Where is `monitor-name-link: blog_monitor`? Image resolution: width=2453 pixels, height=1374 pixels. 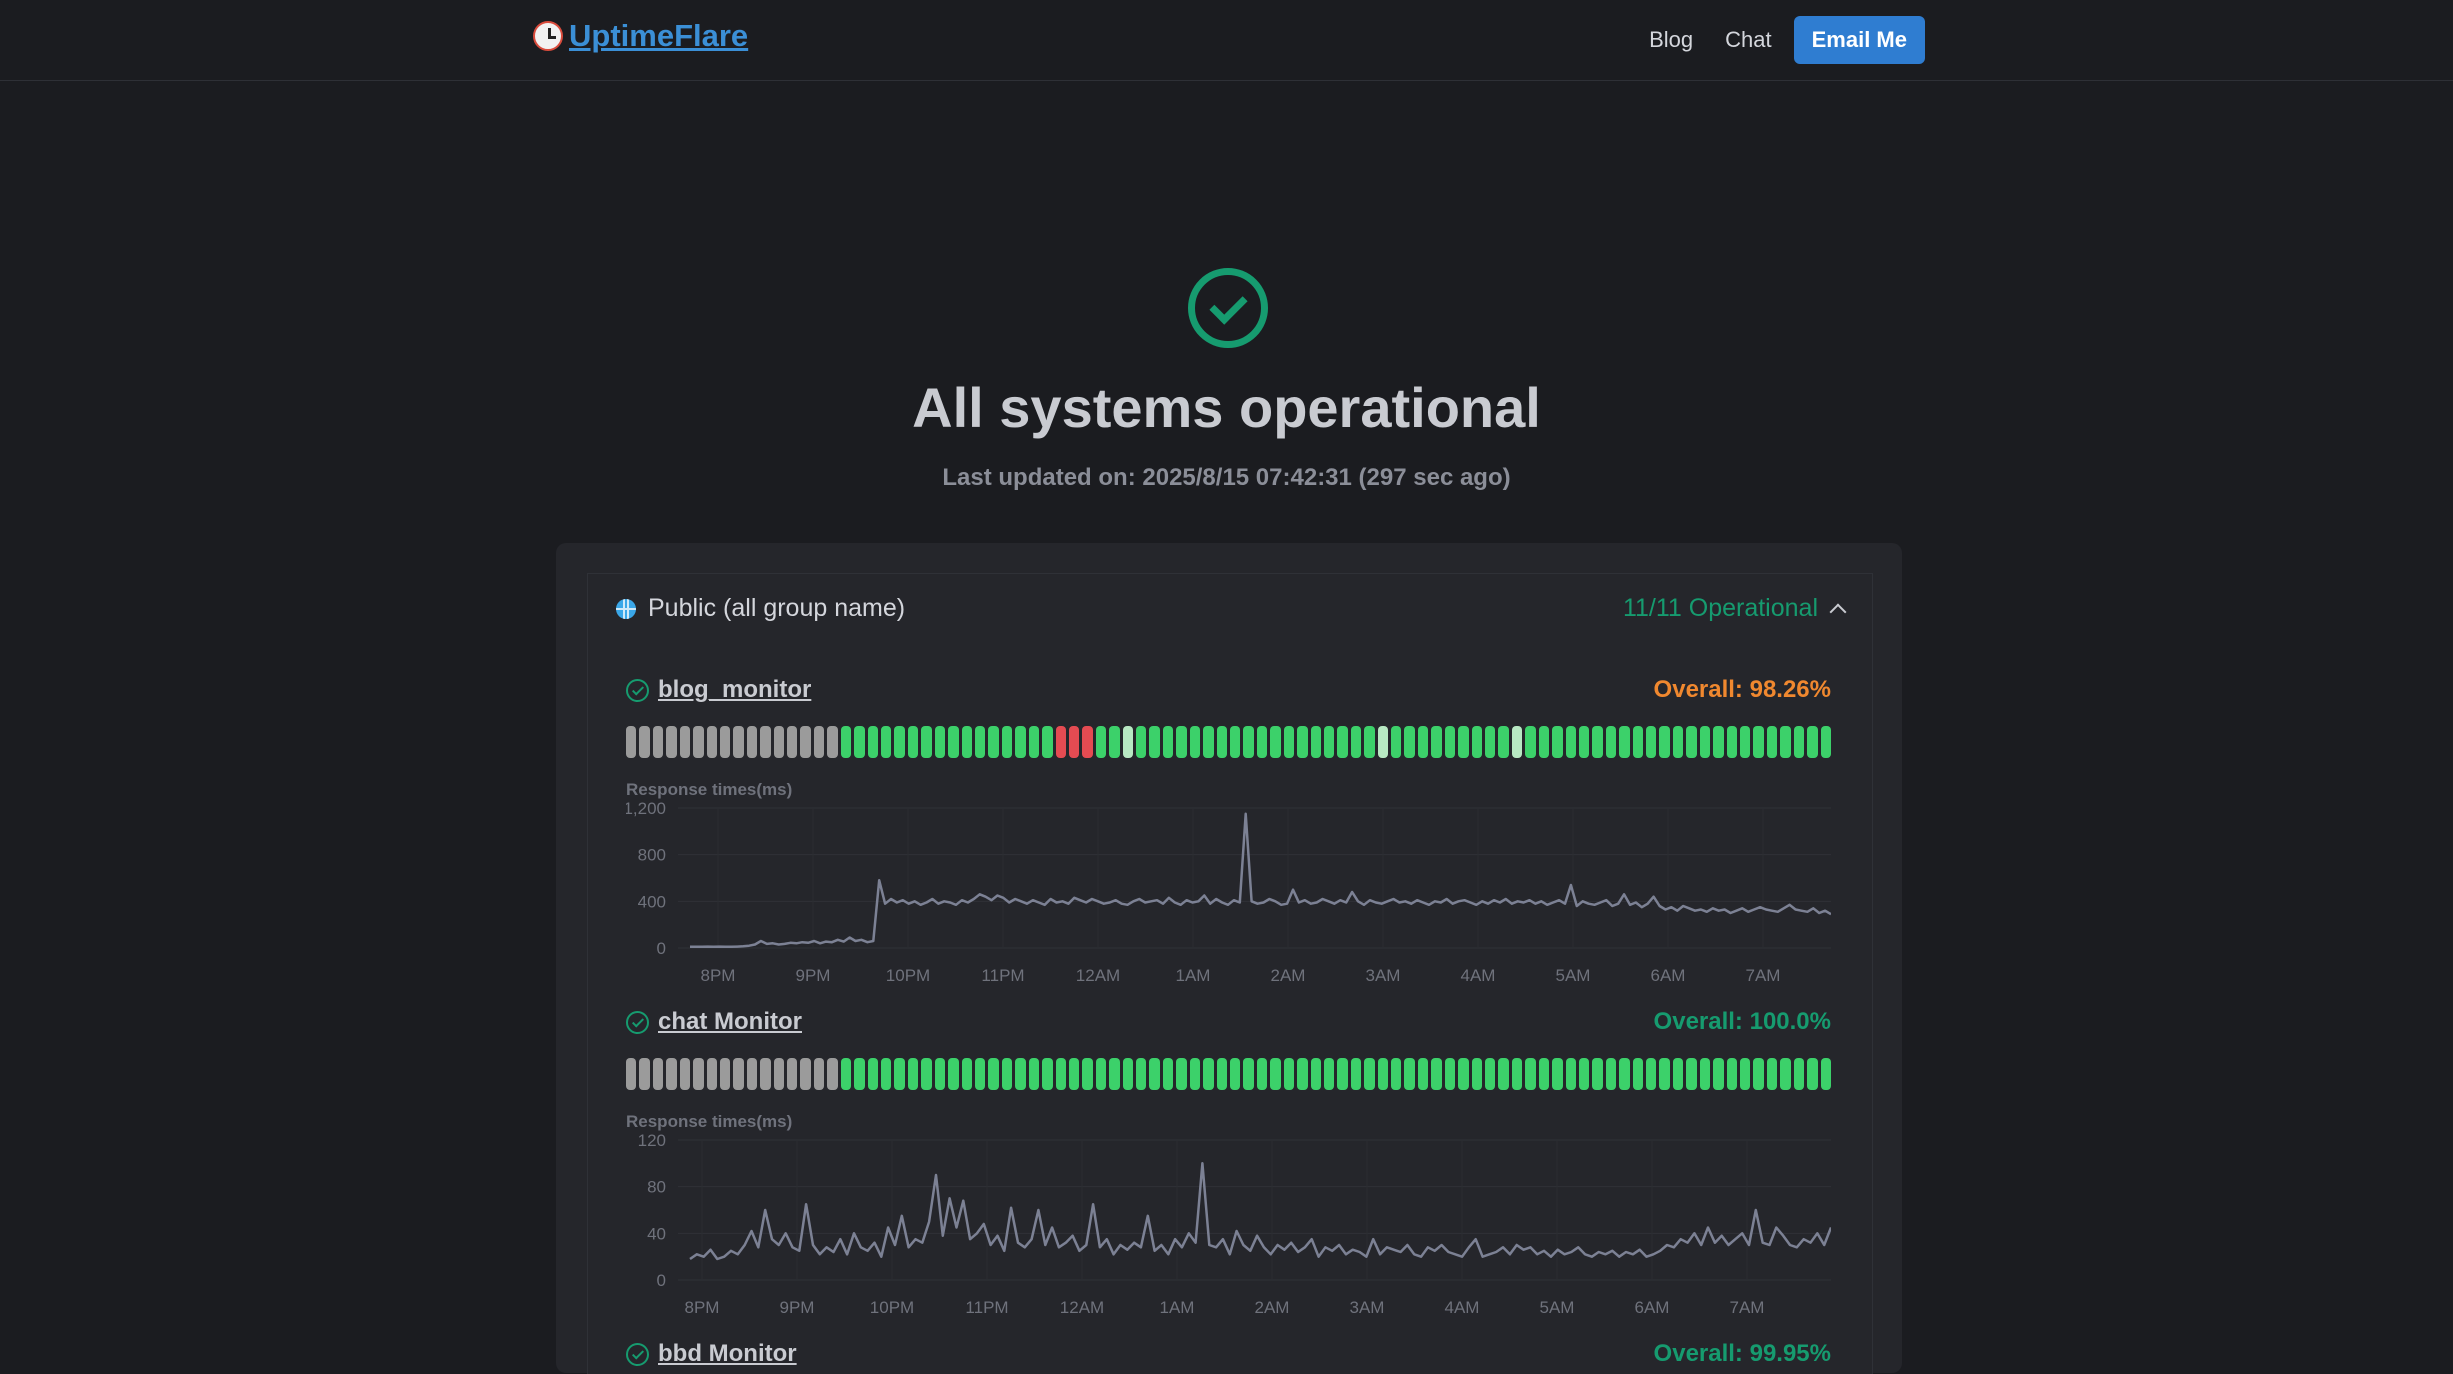
monitor-name-link: blog_monitor is located at coordinates (718, 690).